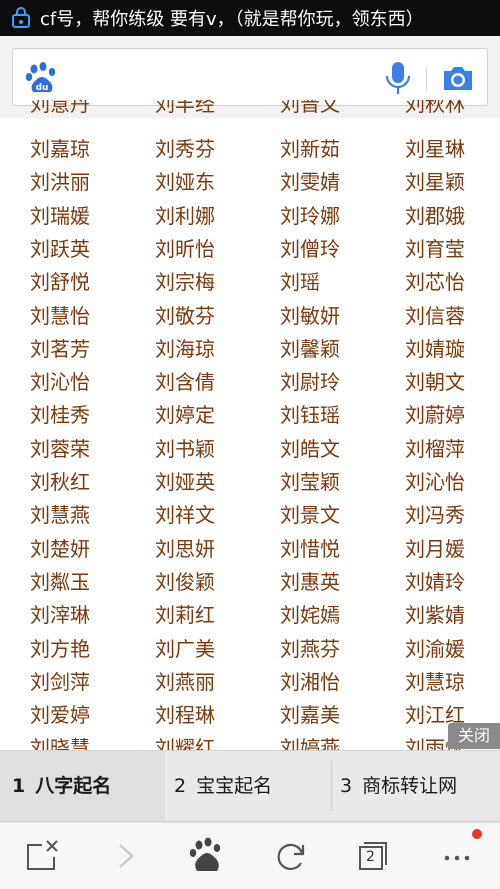  I want to click on name-cell: 刘娅英, so click(210, 482).